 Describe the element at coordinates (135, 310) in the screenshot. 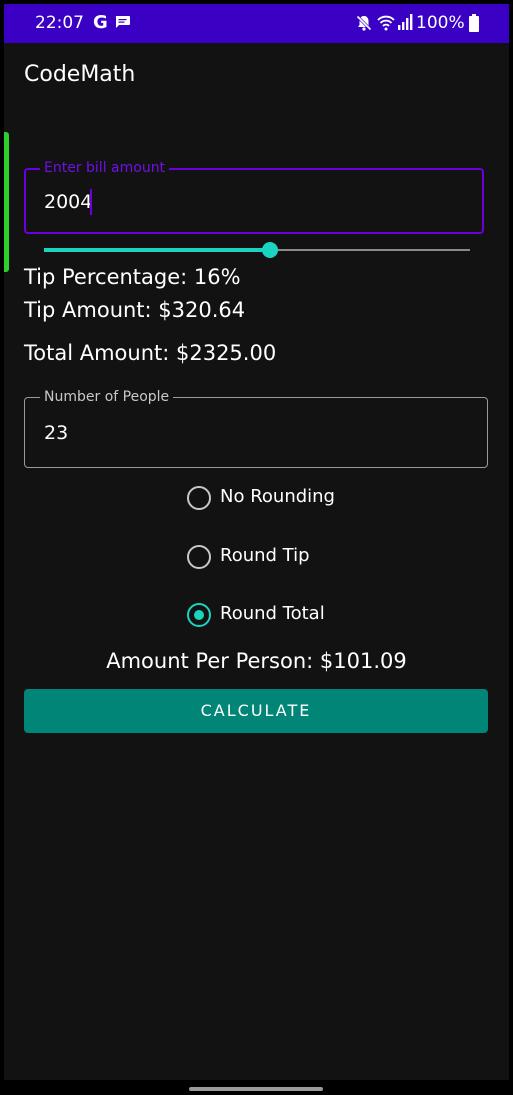

I see `tip-amount-text: Tip Amount: $320.64` at that location.